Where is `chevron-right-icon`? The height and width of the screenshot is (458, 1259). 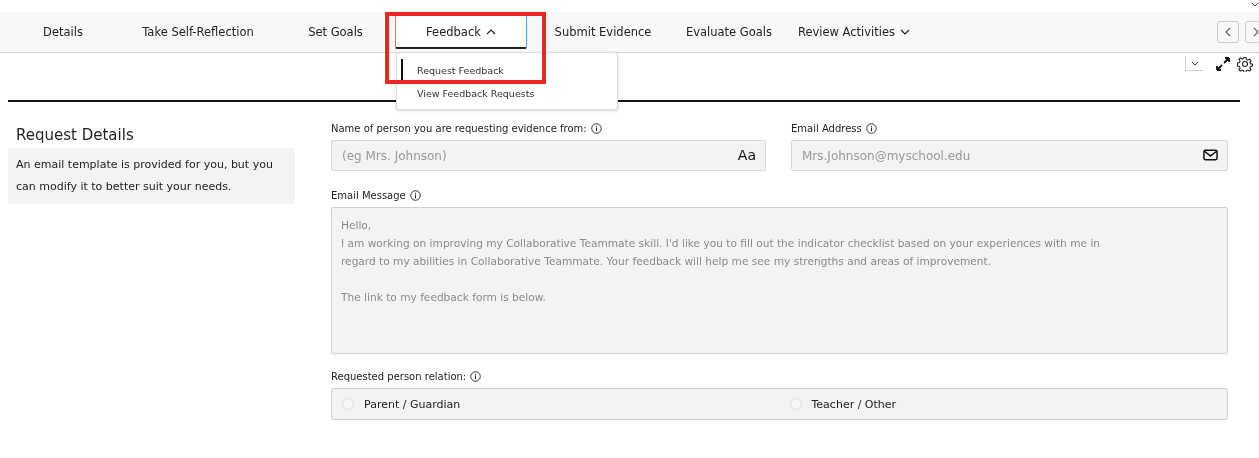 chevron-right-icon is located at coordinates (1256, 32).